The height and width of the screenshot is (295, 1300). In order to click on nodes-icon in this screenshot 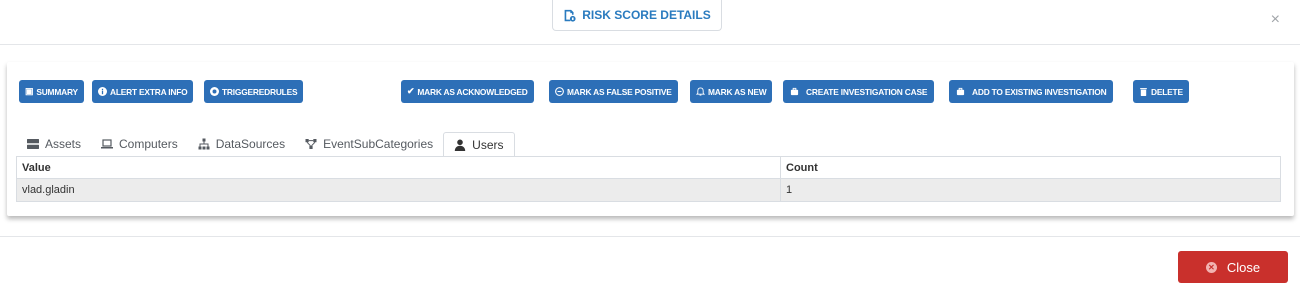, I will do `click(311, 144)`.